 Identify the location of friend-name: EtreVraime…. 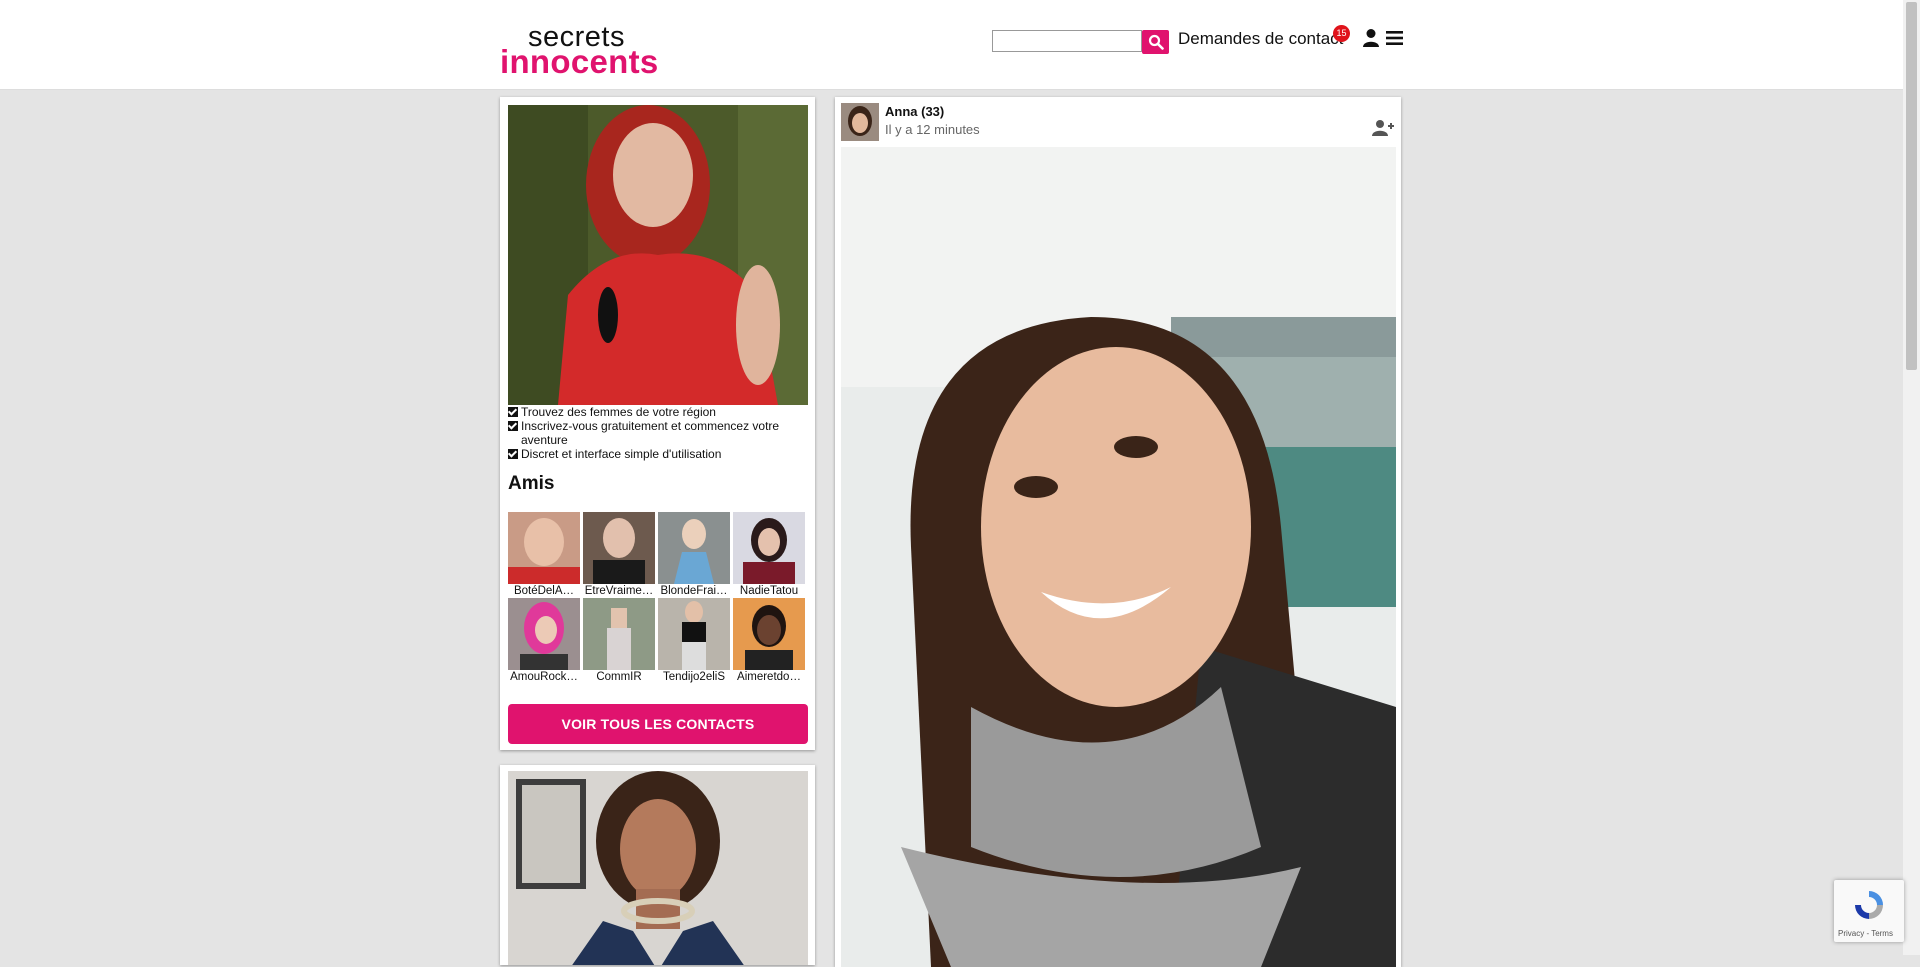
(619, 591).